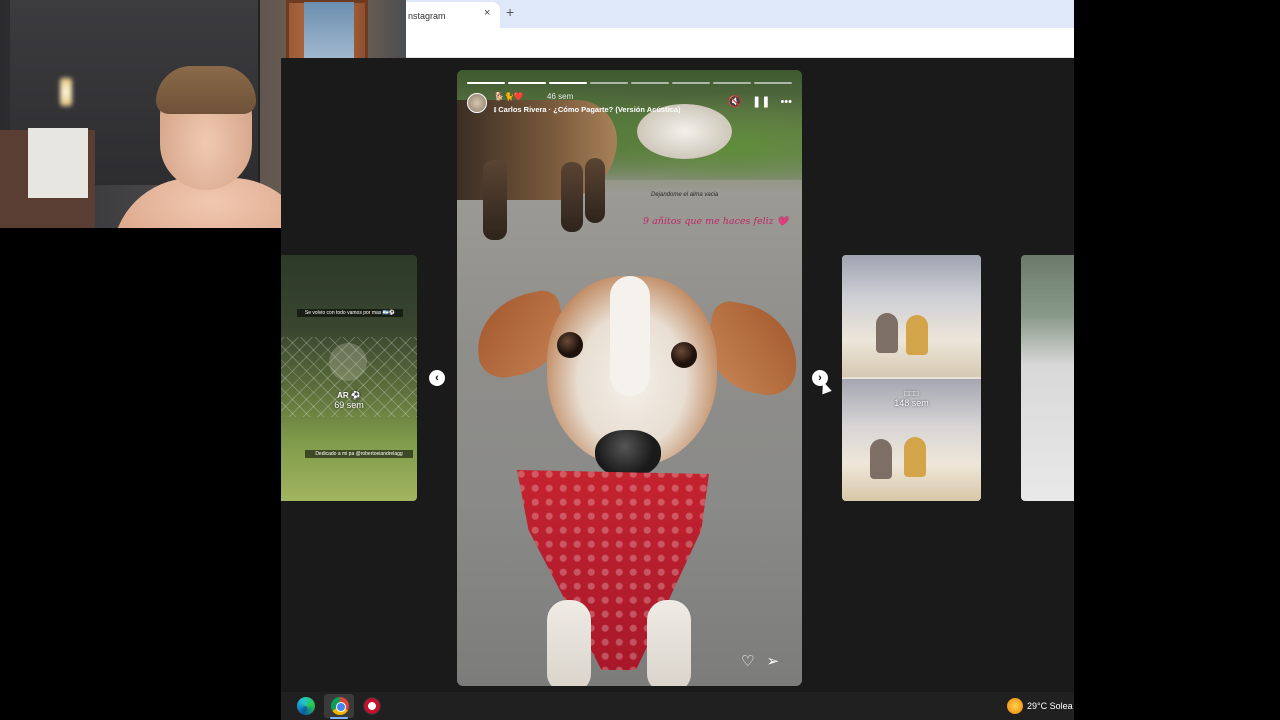 This screenshot has width=1280, height=720. I want to click on lamp, so click(66, 92).